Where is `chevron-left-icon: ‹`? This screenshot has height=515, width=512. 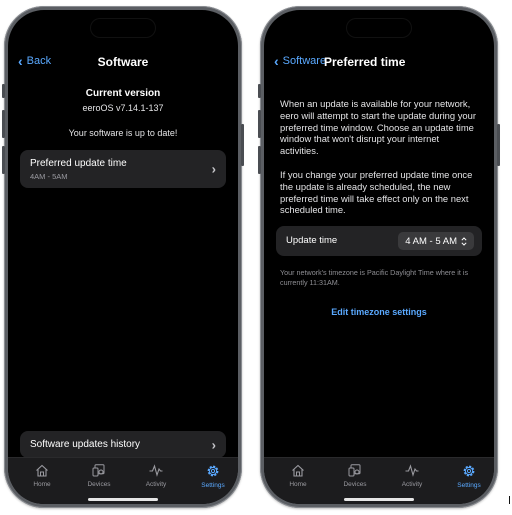 chevron-left-icon: ‹ is located at coordinates (276, 60).